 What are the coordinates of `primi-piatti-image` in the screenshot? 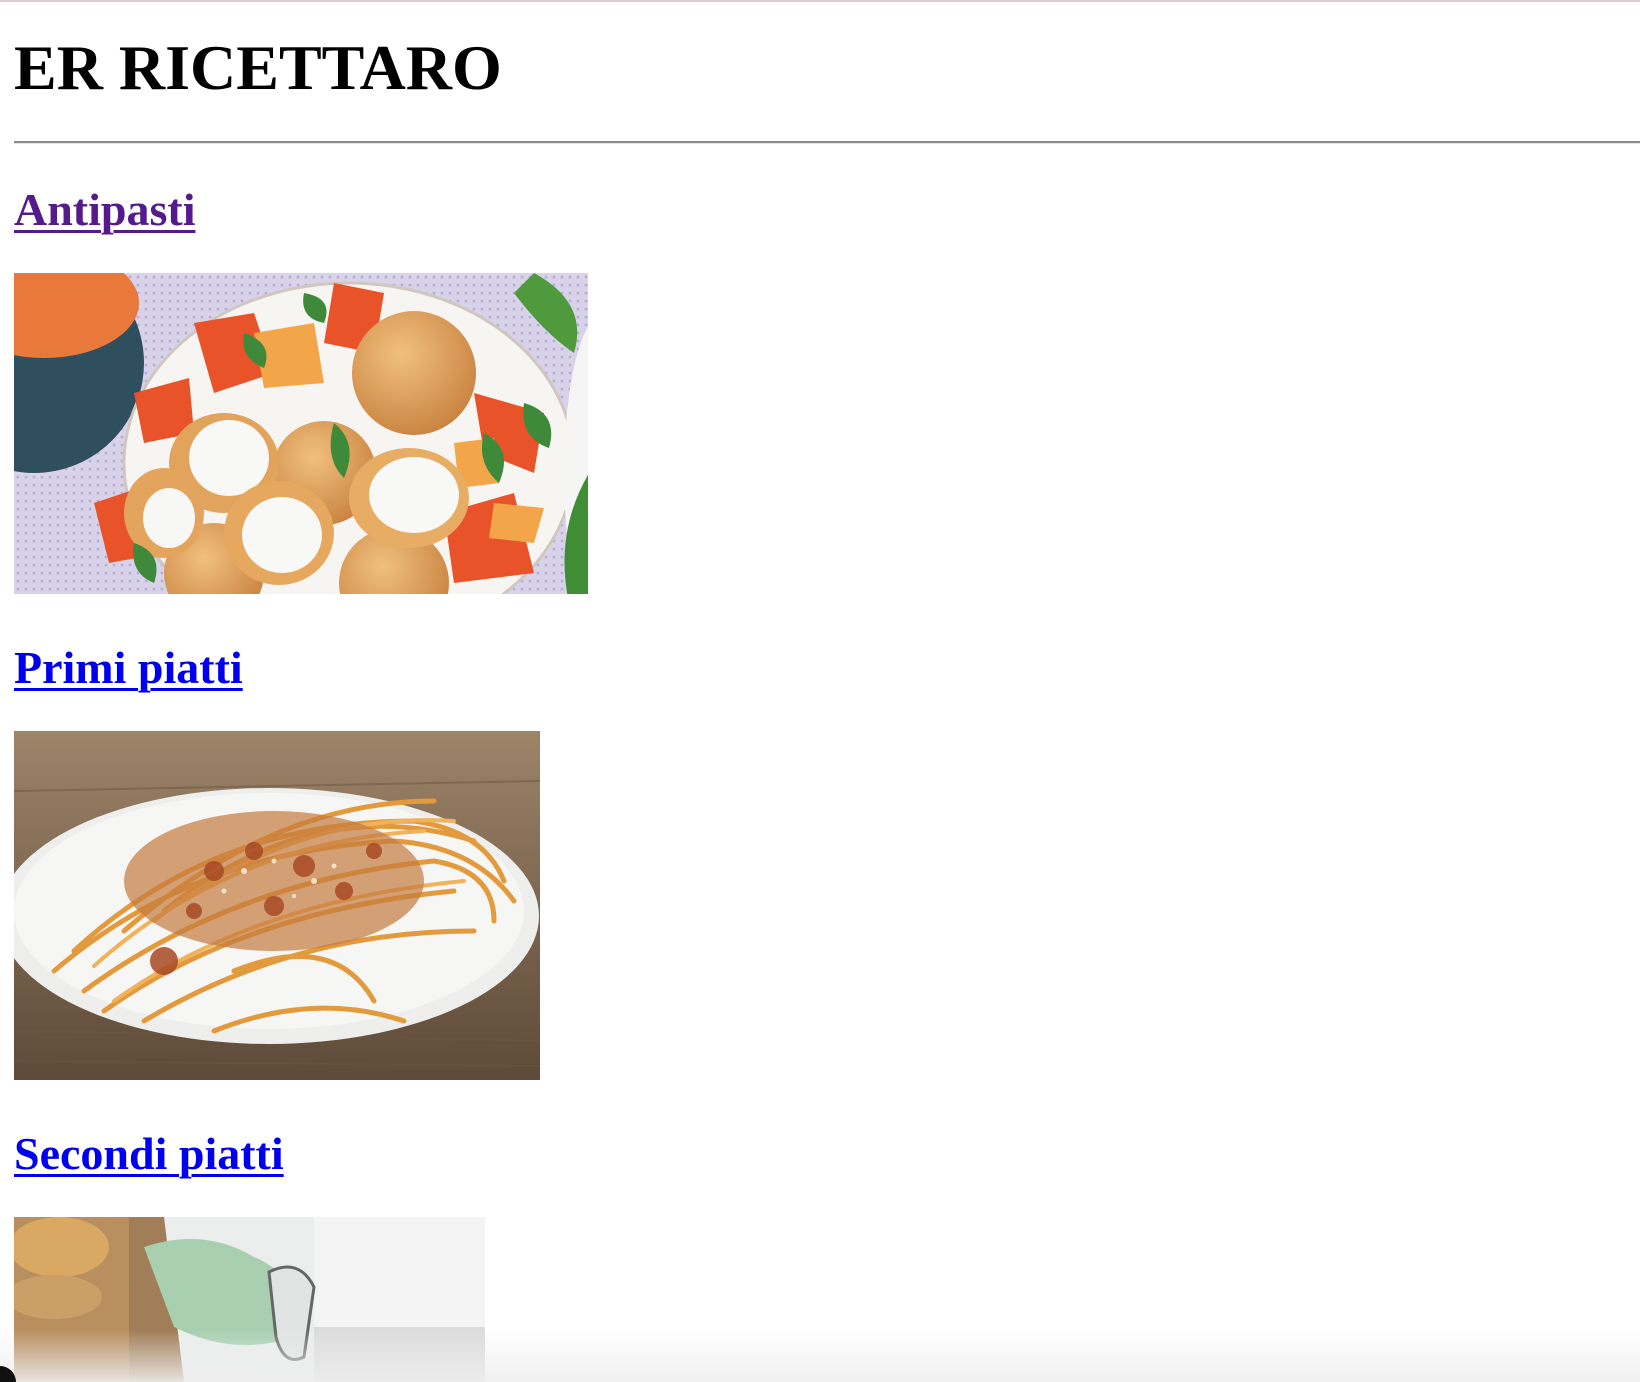 It's located at (277, 905).